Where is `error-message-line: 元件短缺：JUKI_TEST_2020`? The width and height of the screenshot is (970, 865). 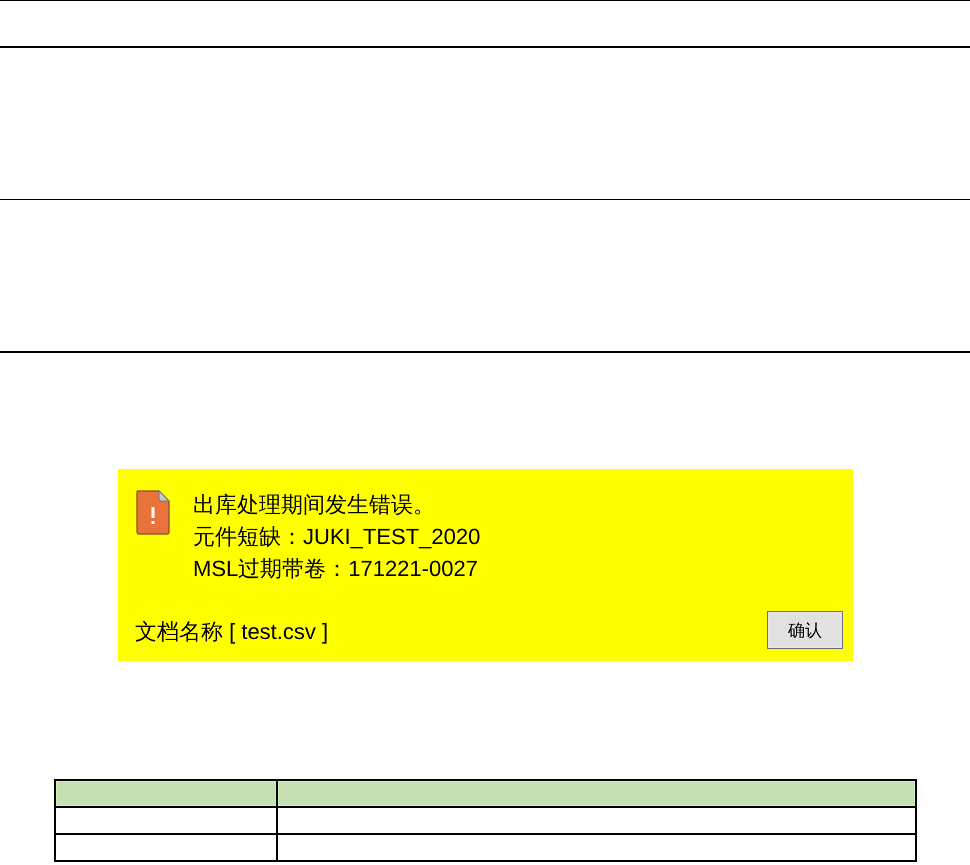
error-message-line: 元件短缺：JUKI_TEST_2020 is located at coordinates (336, 537).